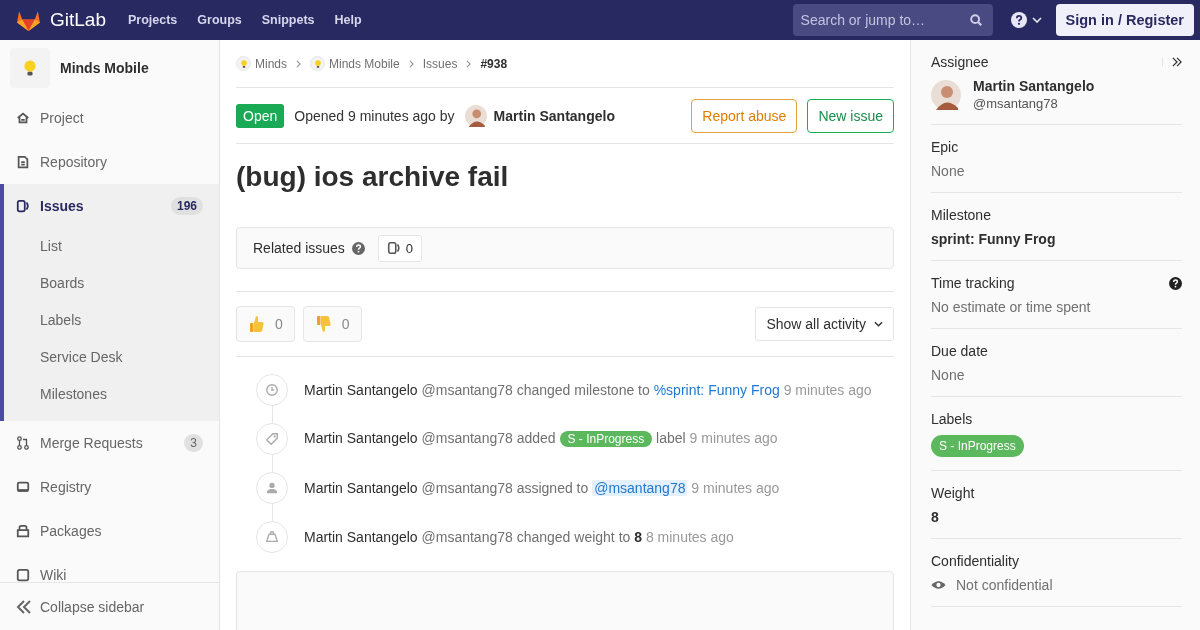 The width and height of the screenshot is (1200, 630). I want to click on new-issue-button: New issue, so click(850, 115).